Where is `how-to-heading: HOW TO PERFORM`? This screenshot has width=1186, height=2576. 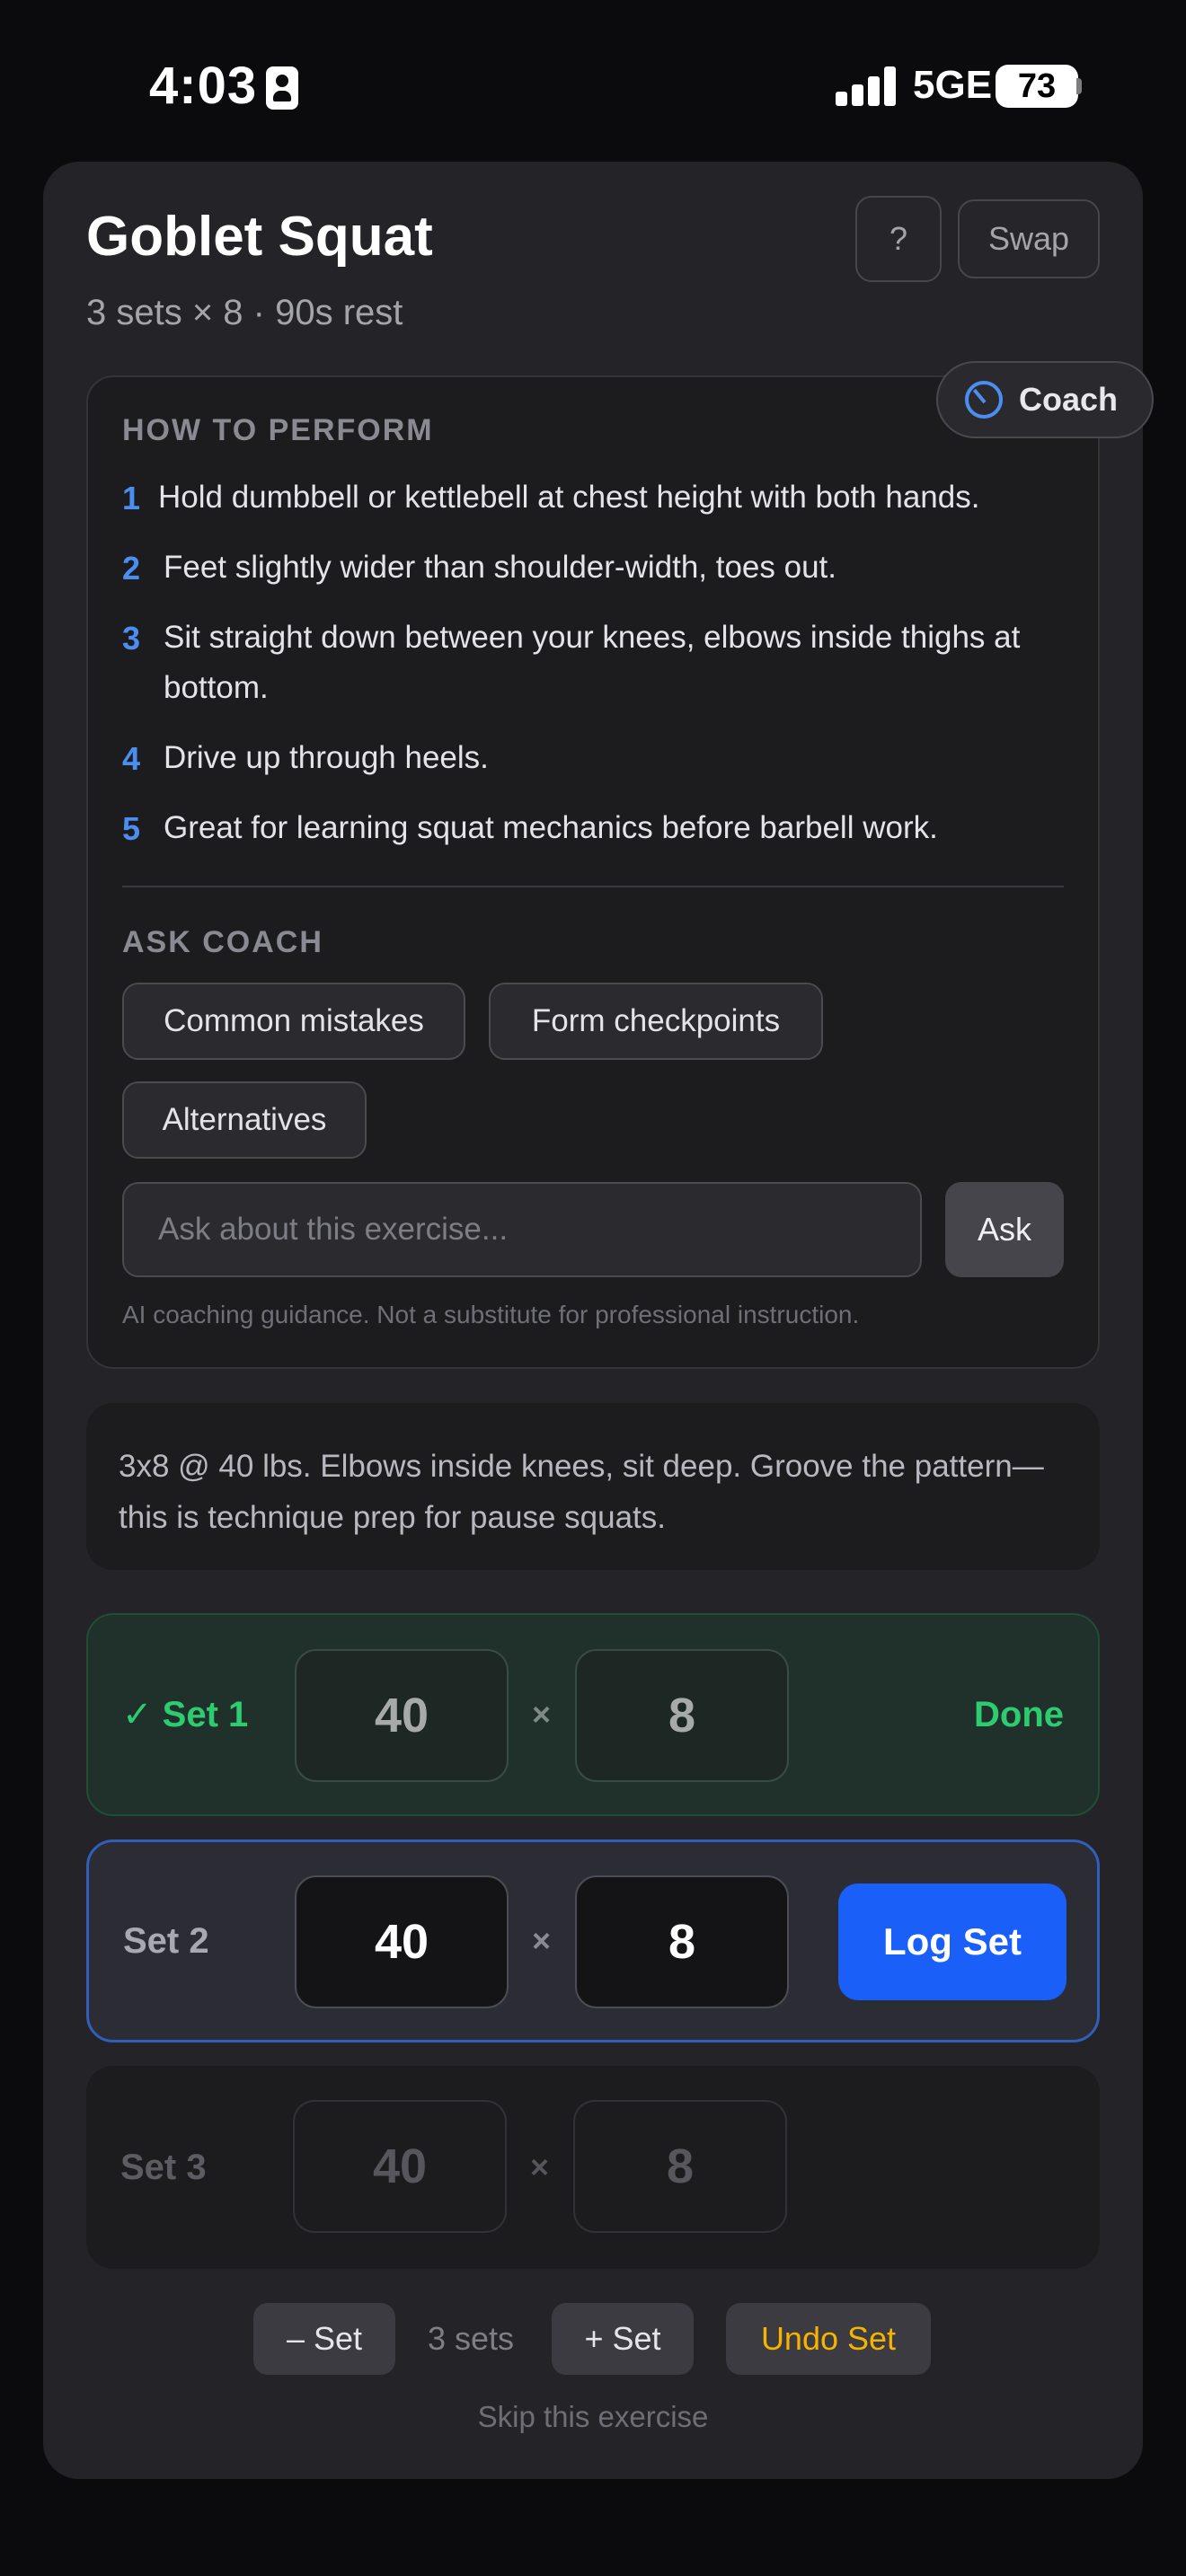
how-to-heading: HOW TO PERFORM is located at coordinates (278, 430).